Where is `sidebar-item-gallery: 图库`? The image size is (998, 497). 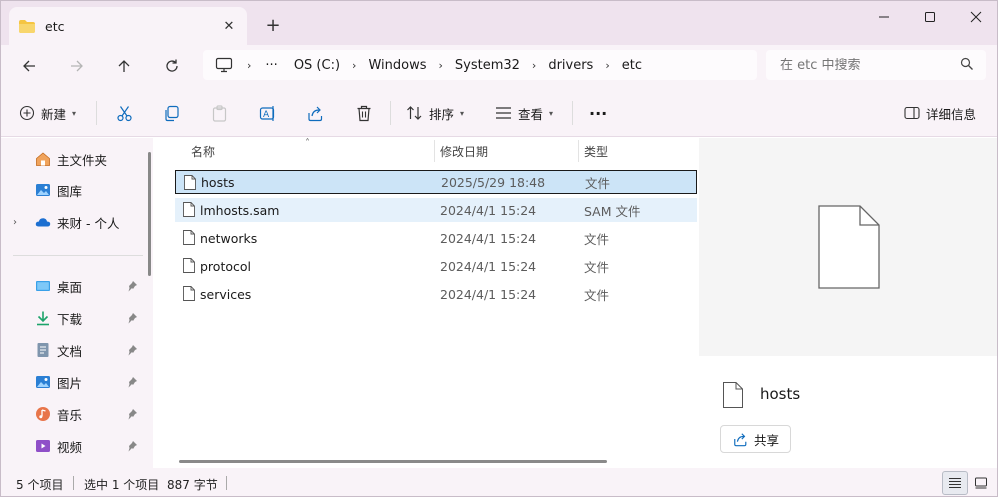 sidebar-item-gallery: 图库 is located at coordinates (73, 190).